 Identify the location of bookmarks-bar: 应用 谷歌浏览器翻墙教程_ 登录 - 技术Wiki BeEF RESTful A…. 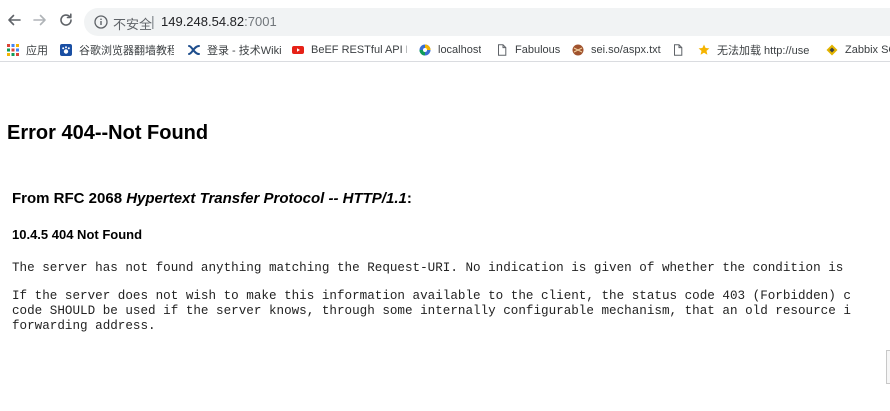
(445, 51).